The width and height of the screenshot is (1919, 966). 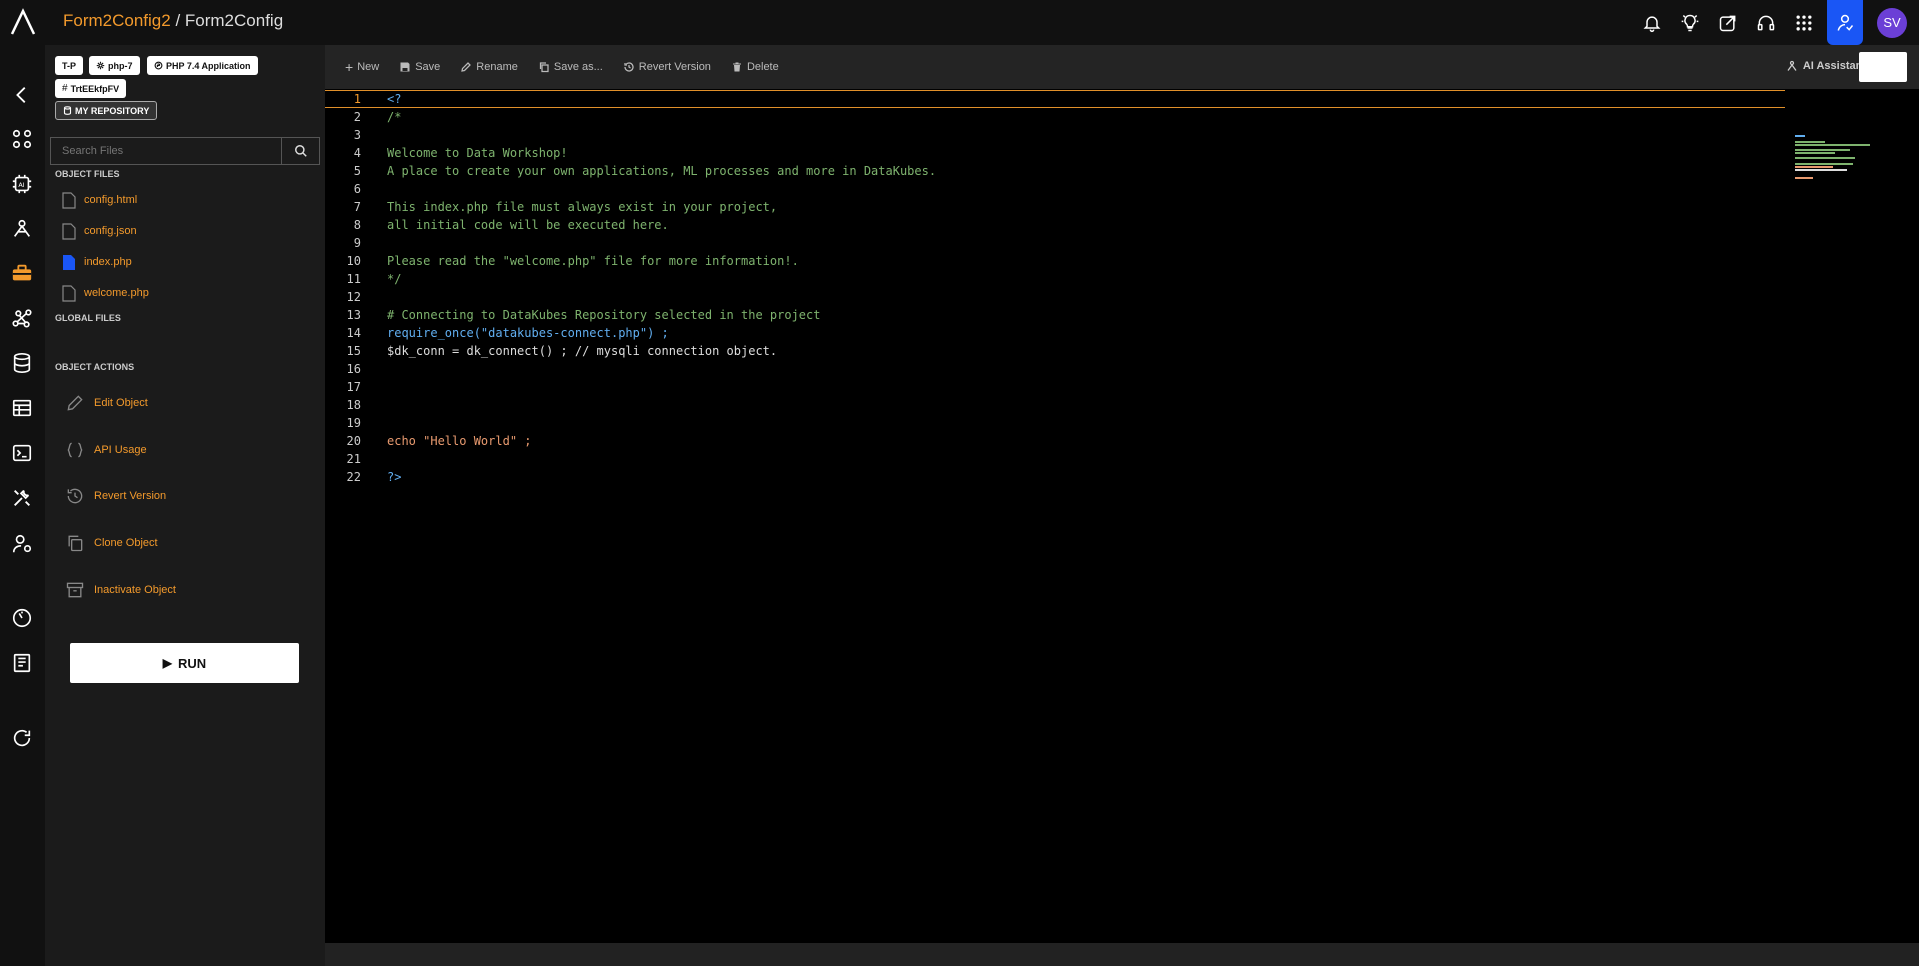 What do you see at coordinates (368, 67) in the screenshot?
I see `new-label: New` at bounding box center [368, 67].